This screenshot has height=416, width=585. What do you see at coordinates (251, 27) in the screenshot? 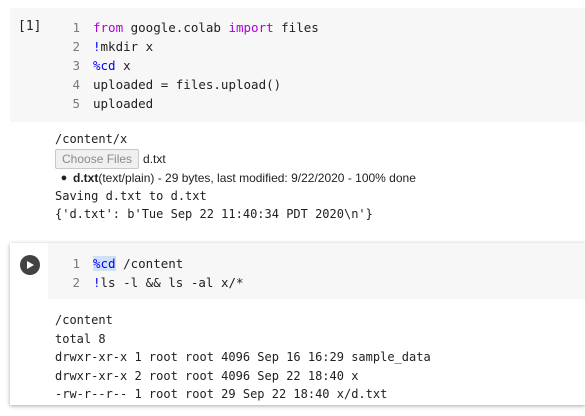
I see `code-token: import` at bounding box center [251, 27].